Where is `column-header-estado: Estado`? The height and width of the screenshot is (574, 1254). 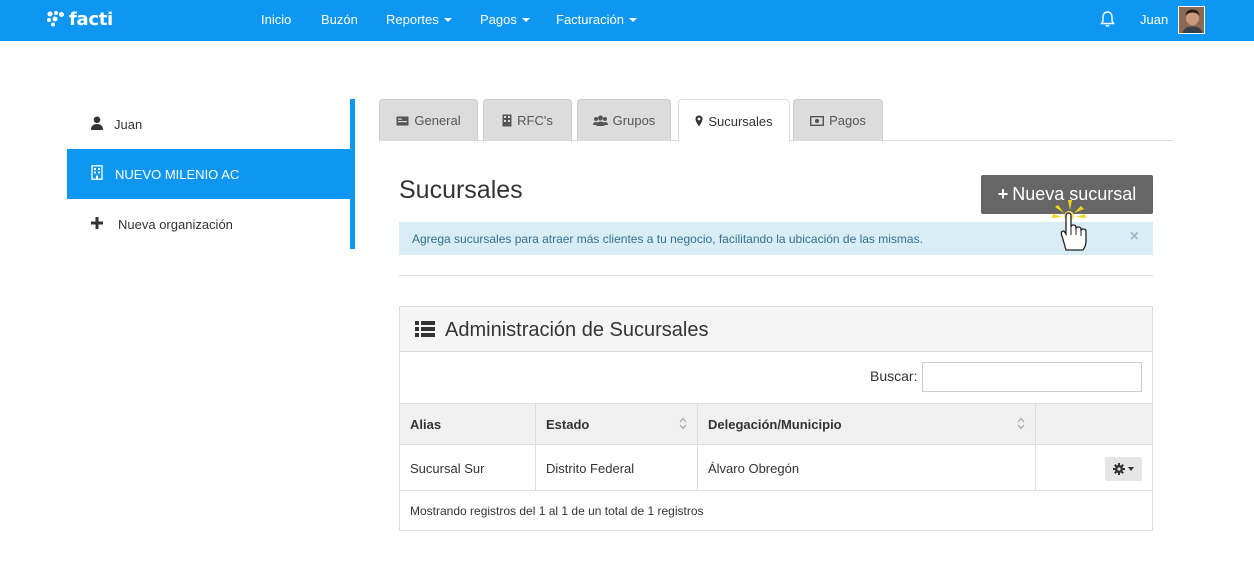 column-header-estado: Estado is located at coordinates (617, 424).